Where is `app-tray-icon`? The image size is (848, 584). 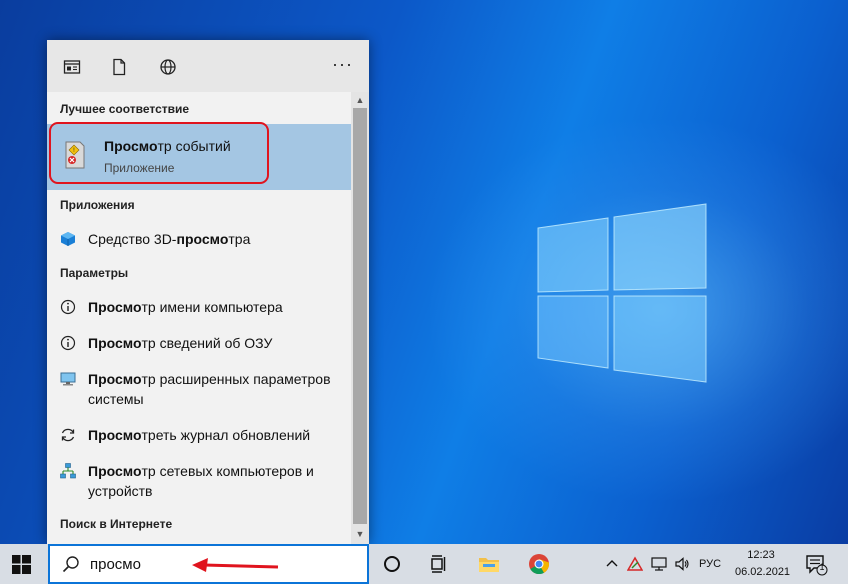
app-tray-icon is located at coordinates (635, 564).